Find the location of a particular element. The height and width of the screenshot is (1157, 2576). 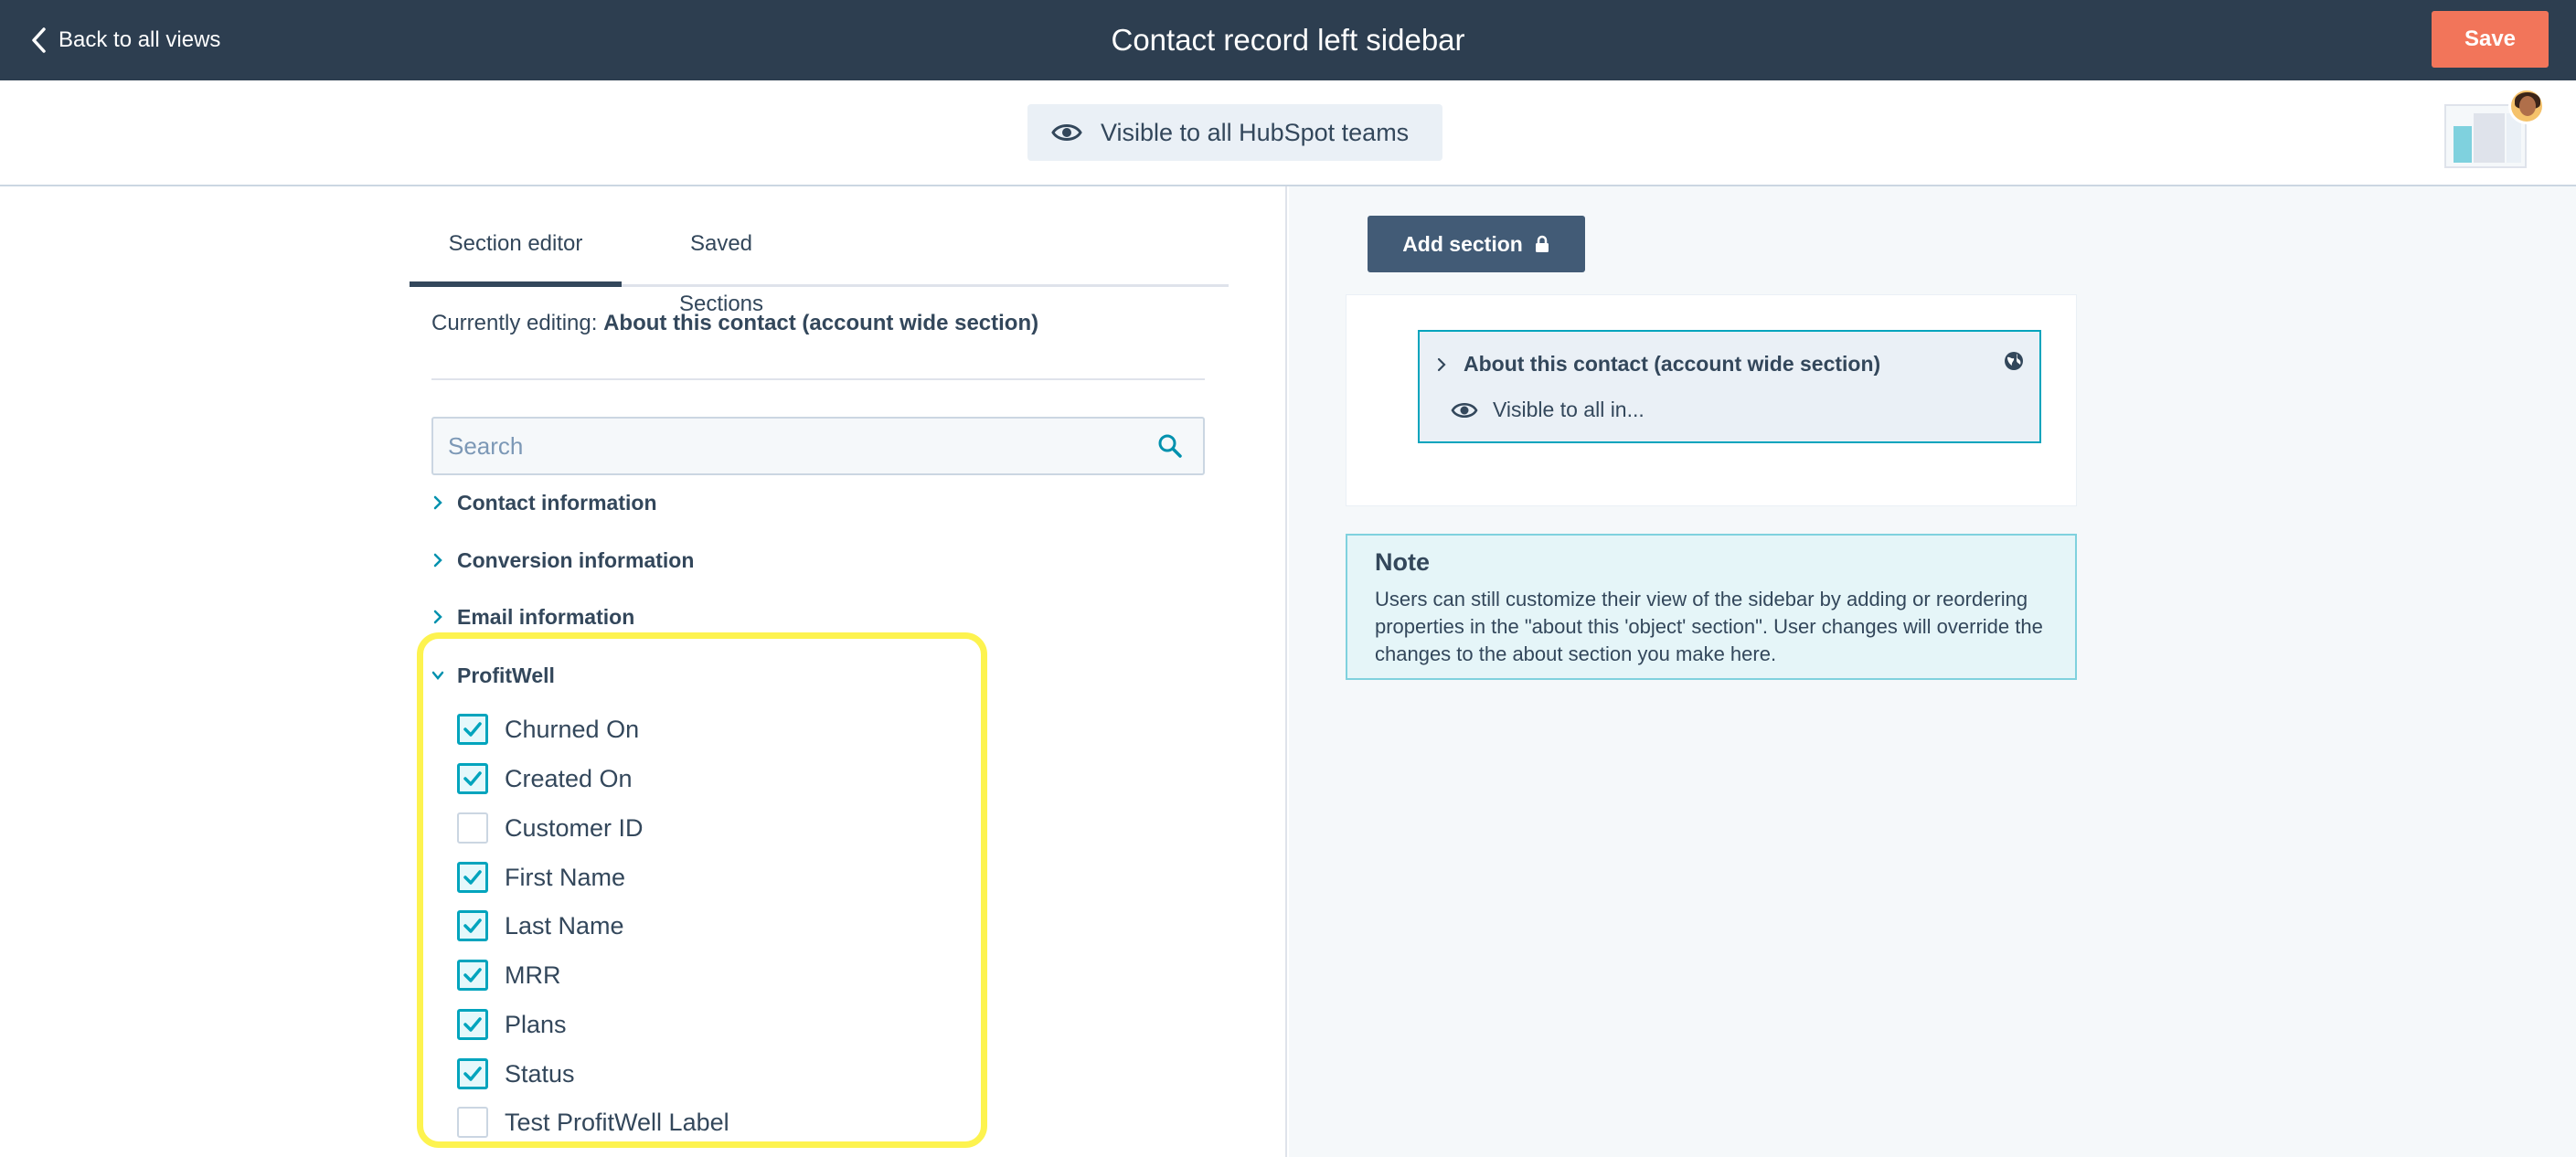

property-label: Status is located at coordinates (540, 1073).